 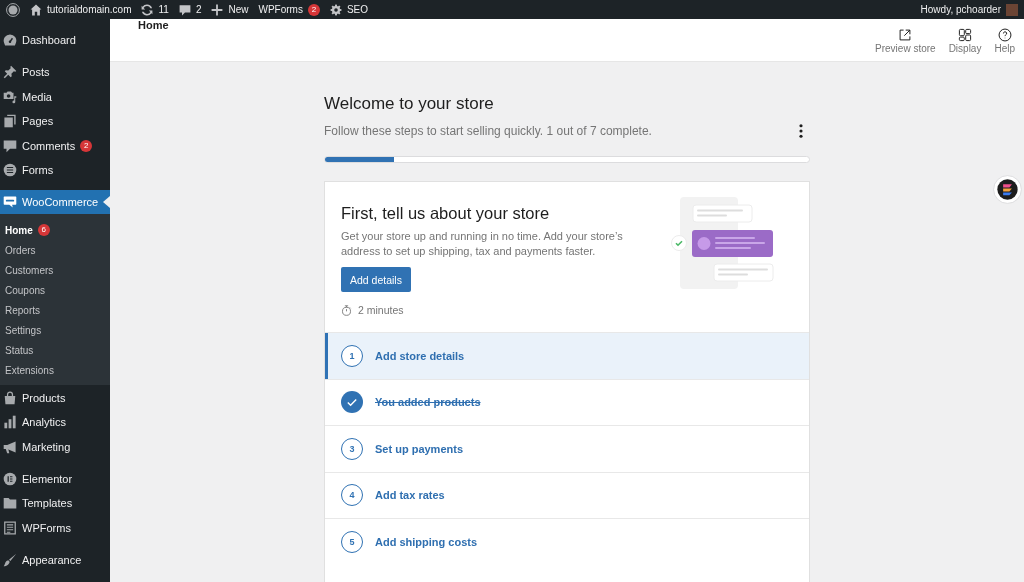 I want to click on sidebar-menu-item: Products, so click(x=55, y=397).